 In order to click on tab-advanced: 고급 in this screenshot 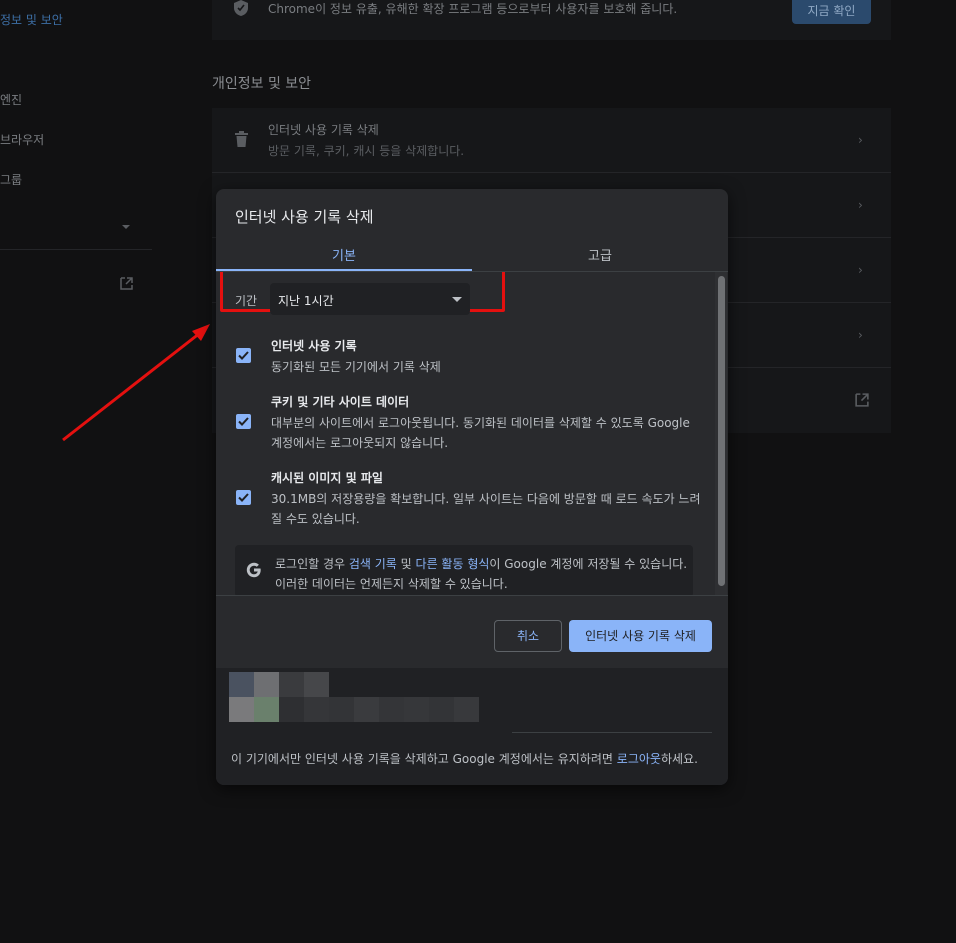, I will do `click(600, 256)`.